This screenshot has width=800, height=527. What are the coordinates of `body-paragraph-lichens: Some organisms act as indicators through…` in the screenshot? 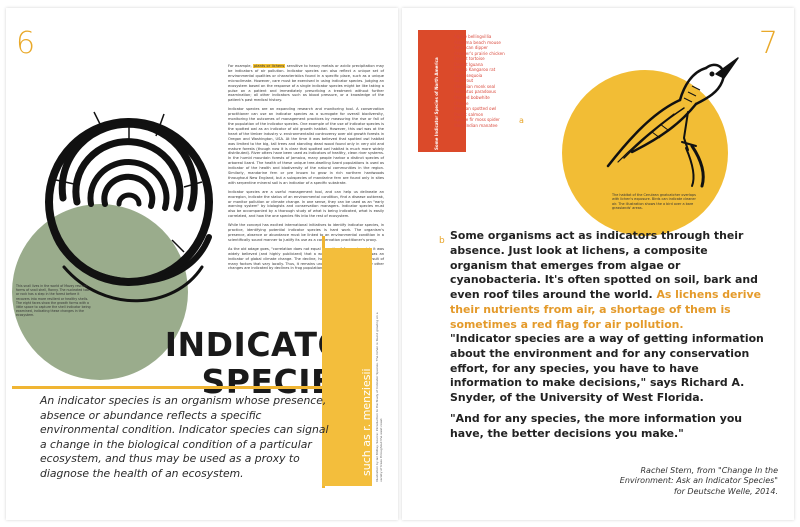 It's located at (605, 280).